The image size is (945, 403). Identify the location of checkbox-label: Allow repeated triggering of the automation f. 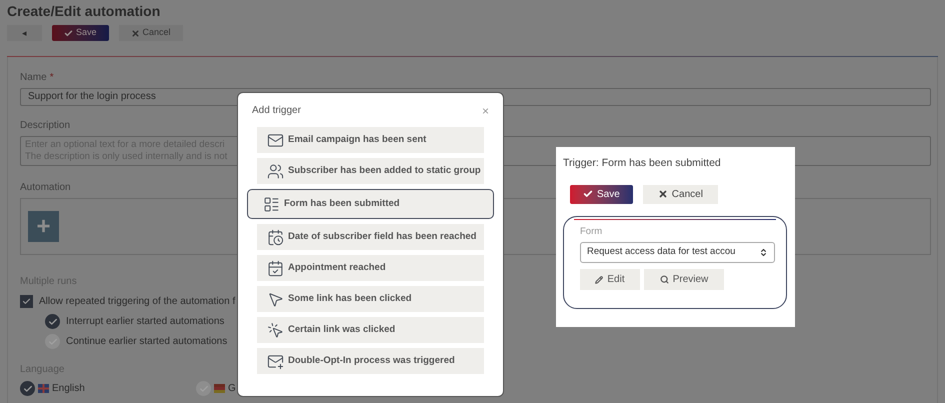
(137, 302).